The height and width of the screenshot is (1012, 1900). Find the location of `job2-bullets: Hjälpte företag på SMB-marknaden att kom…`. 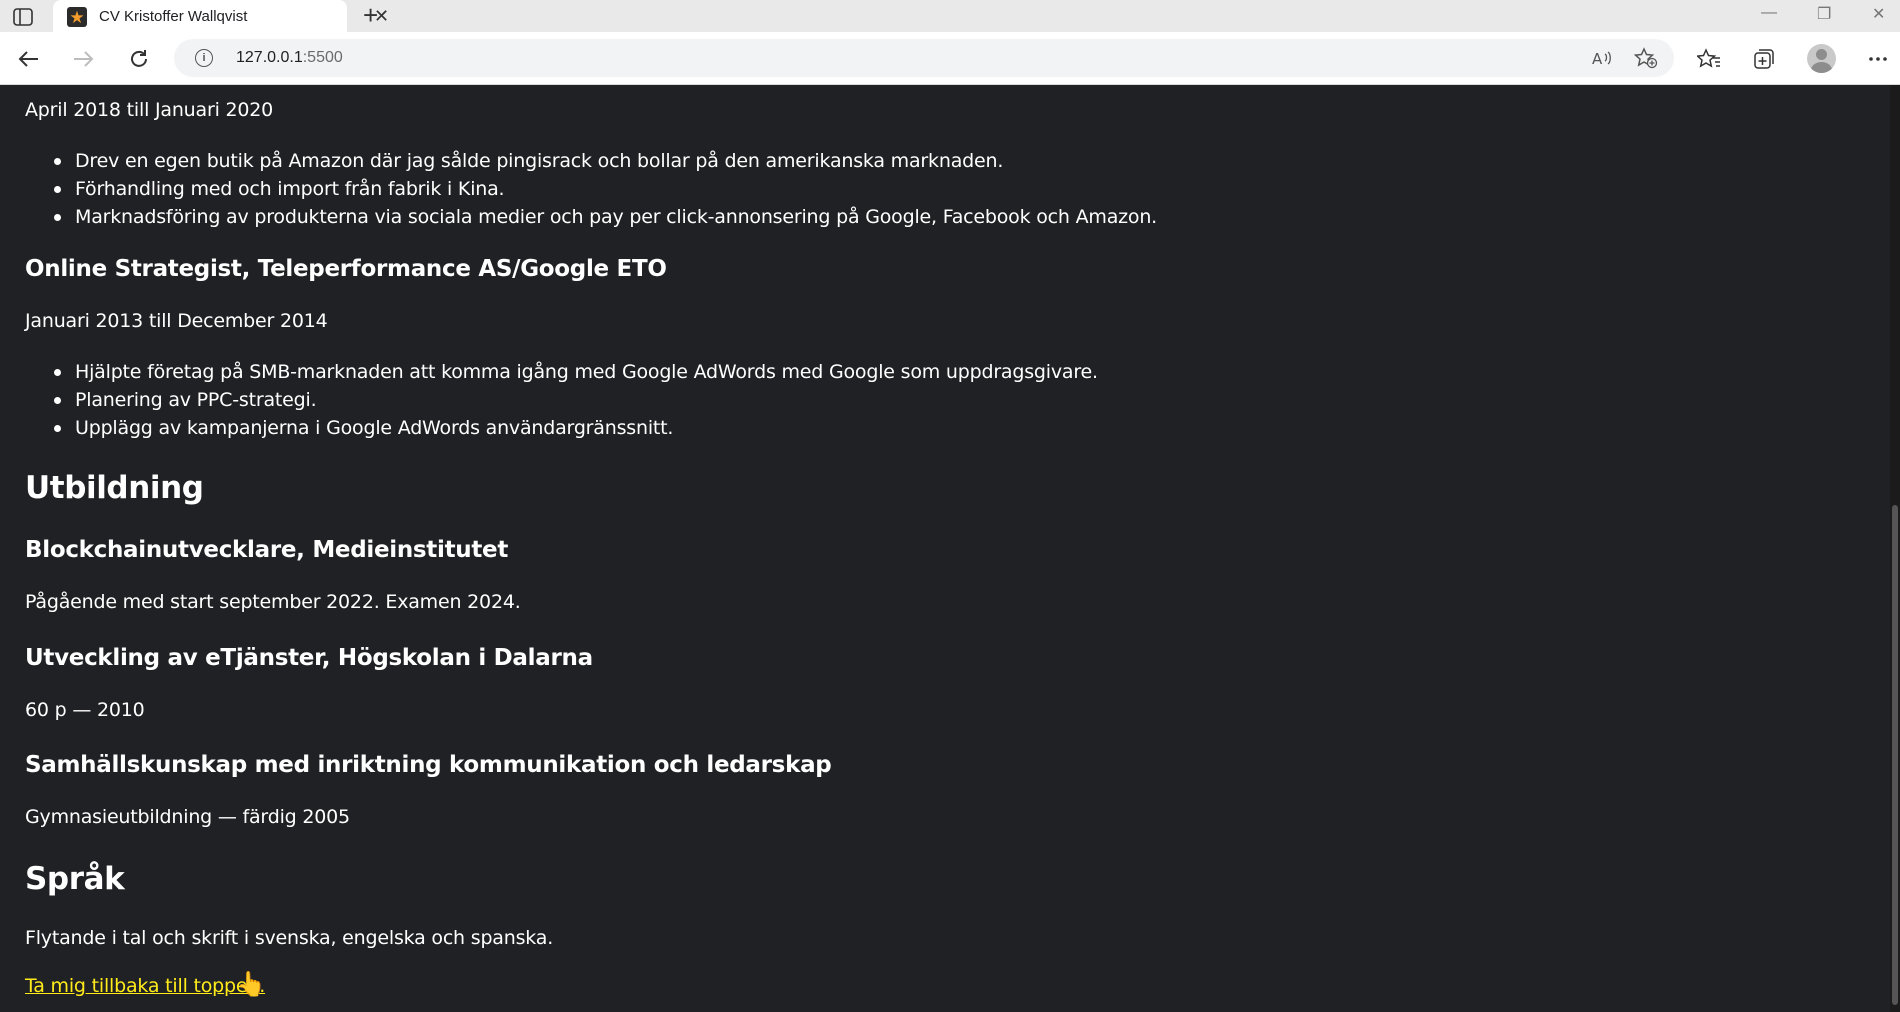

job2-bullets: Hjälpte företag på SMB-marknaden att kom… is located at coordinates (561, 400).